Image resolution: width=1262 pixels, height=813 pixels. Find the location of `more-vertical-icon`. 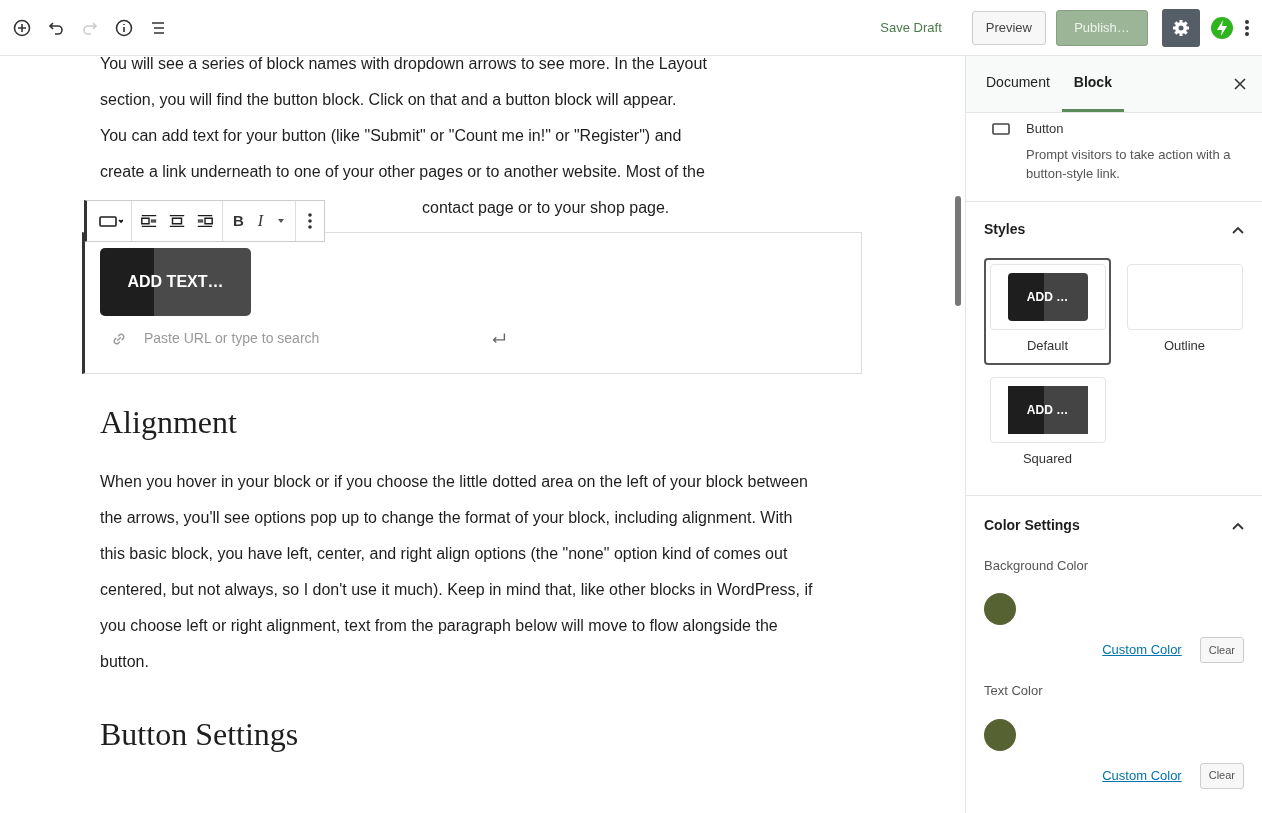

more-vertical-icon is located at coordinates (310, 221).